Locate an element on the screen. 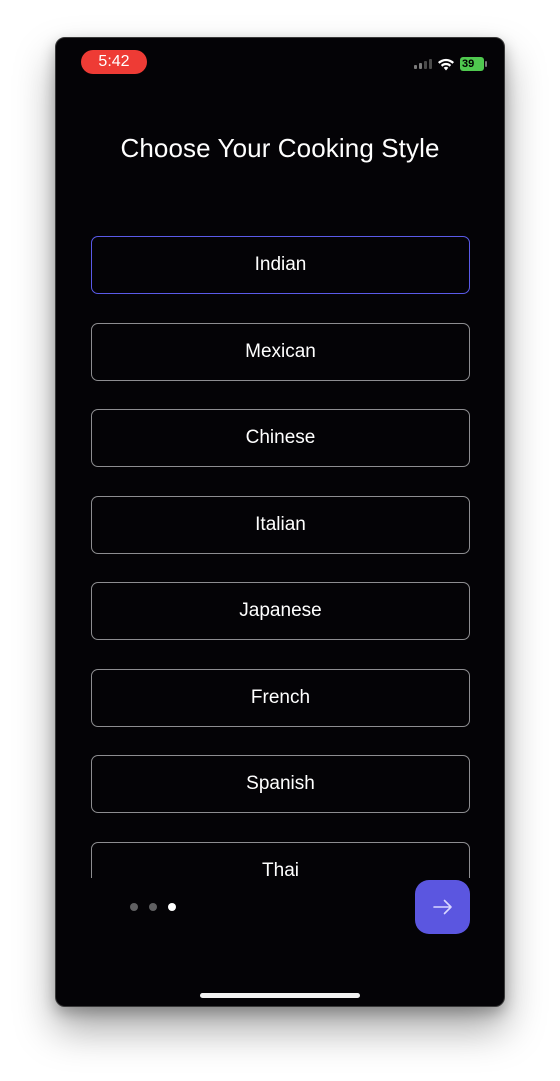 The height and width of the screenshot is (1081, 560). option-label: Thai is located at coordinates (280, 869).